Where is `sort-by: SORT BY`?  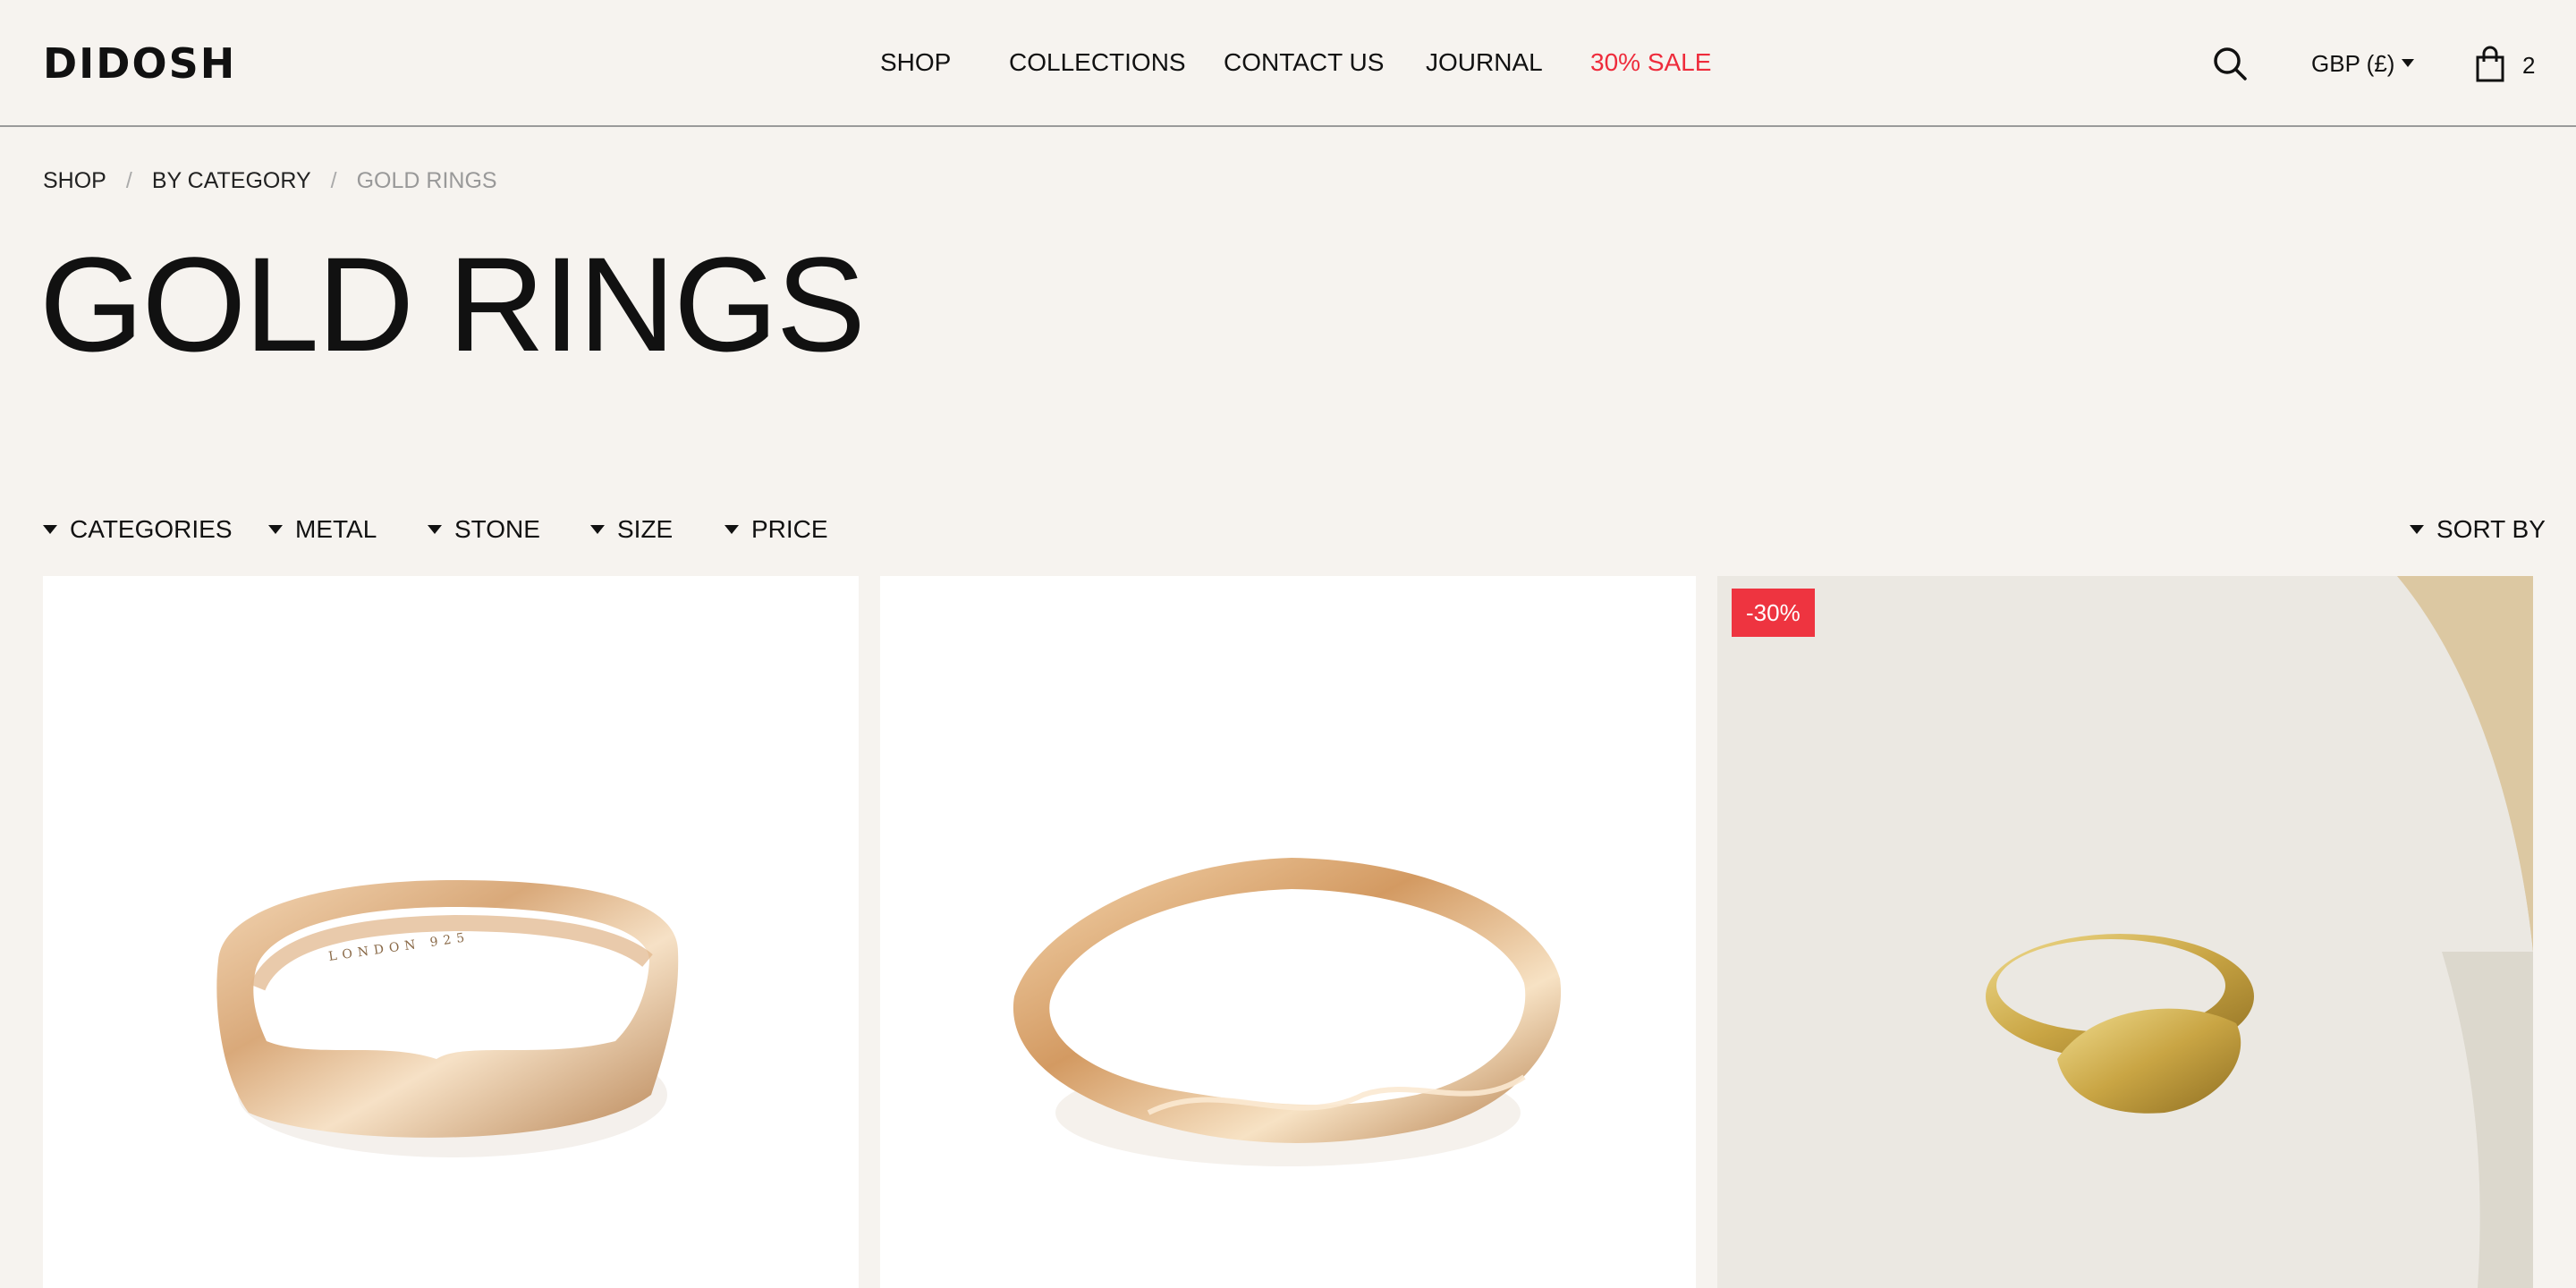 sort-by: SORT BY is located at coordinates (2478, 529).